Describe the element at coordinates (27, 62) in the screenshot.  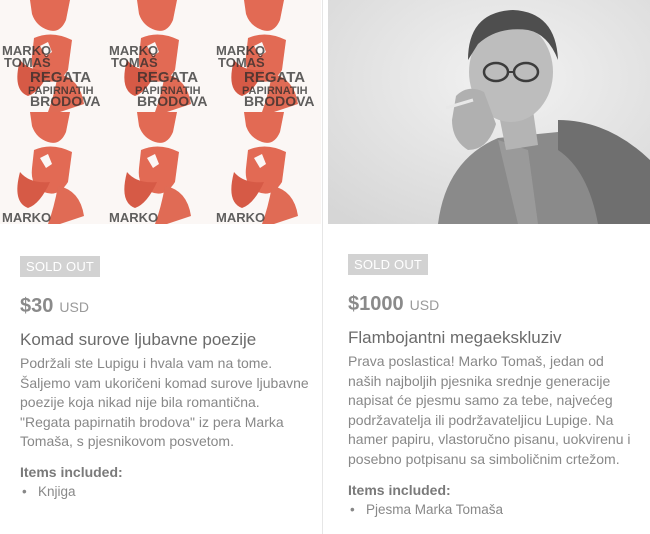
I see `cover-text-author-last: TOMAŠ` at that location.